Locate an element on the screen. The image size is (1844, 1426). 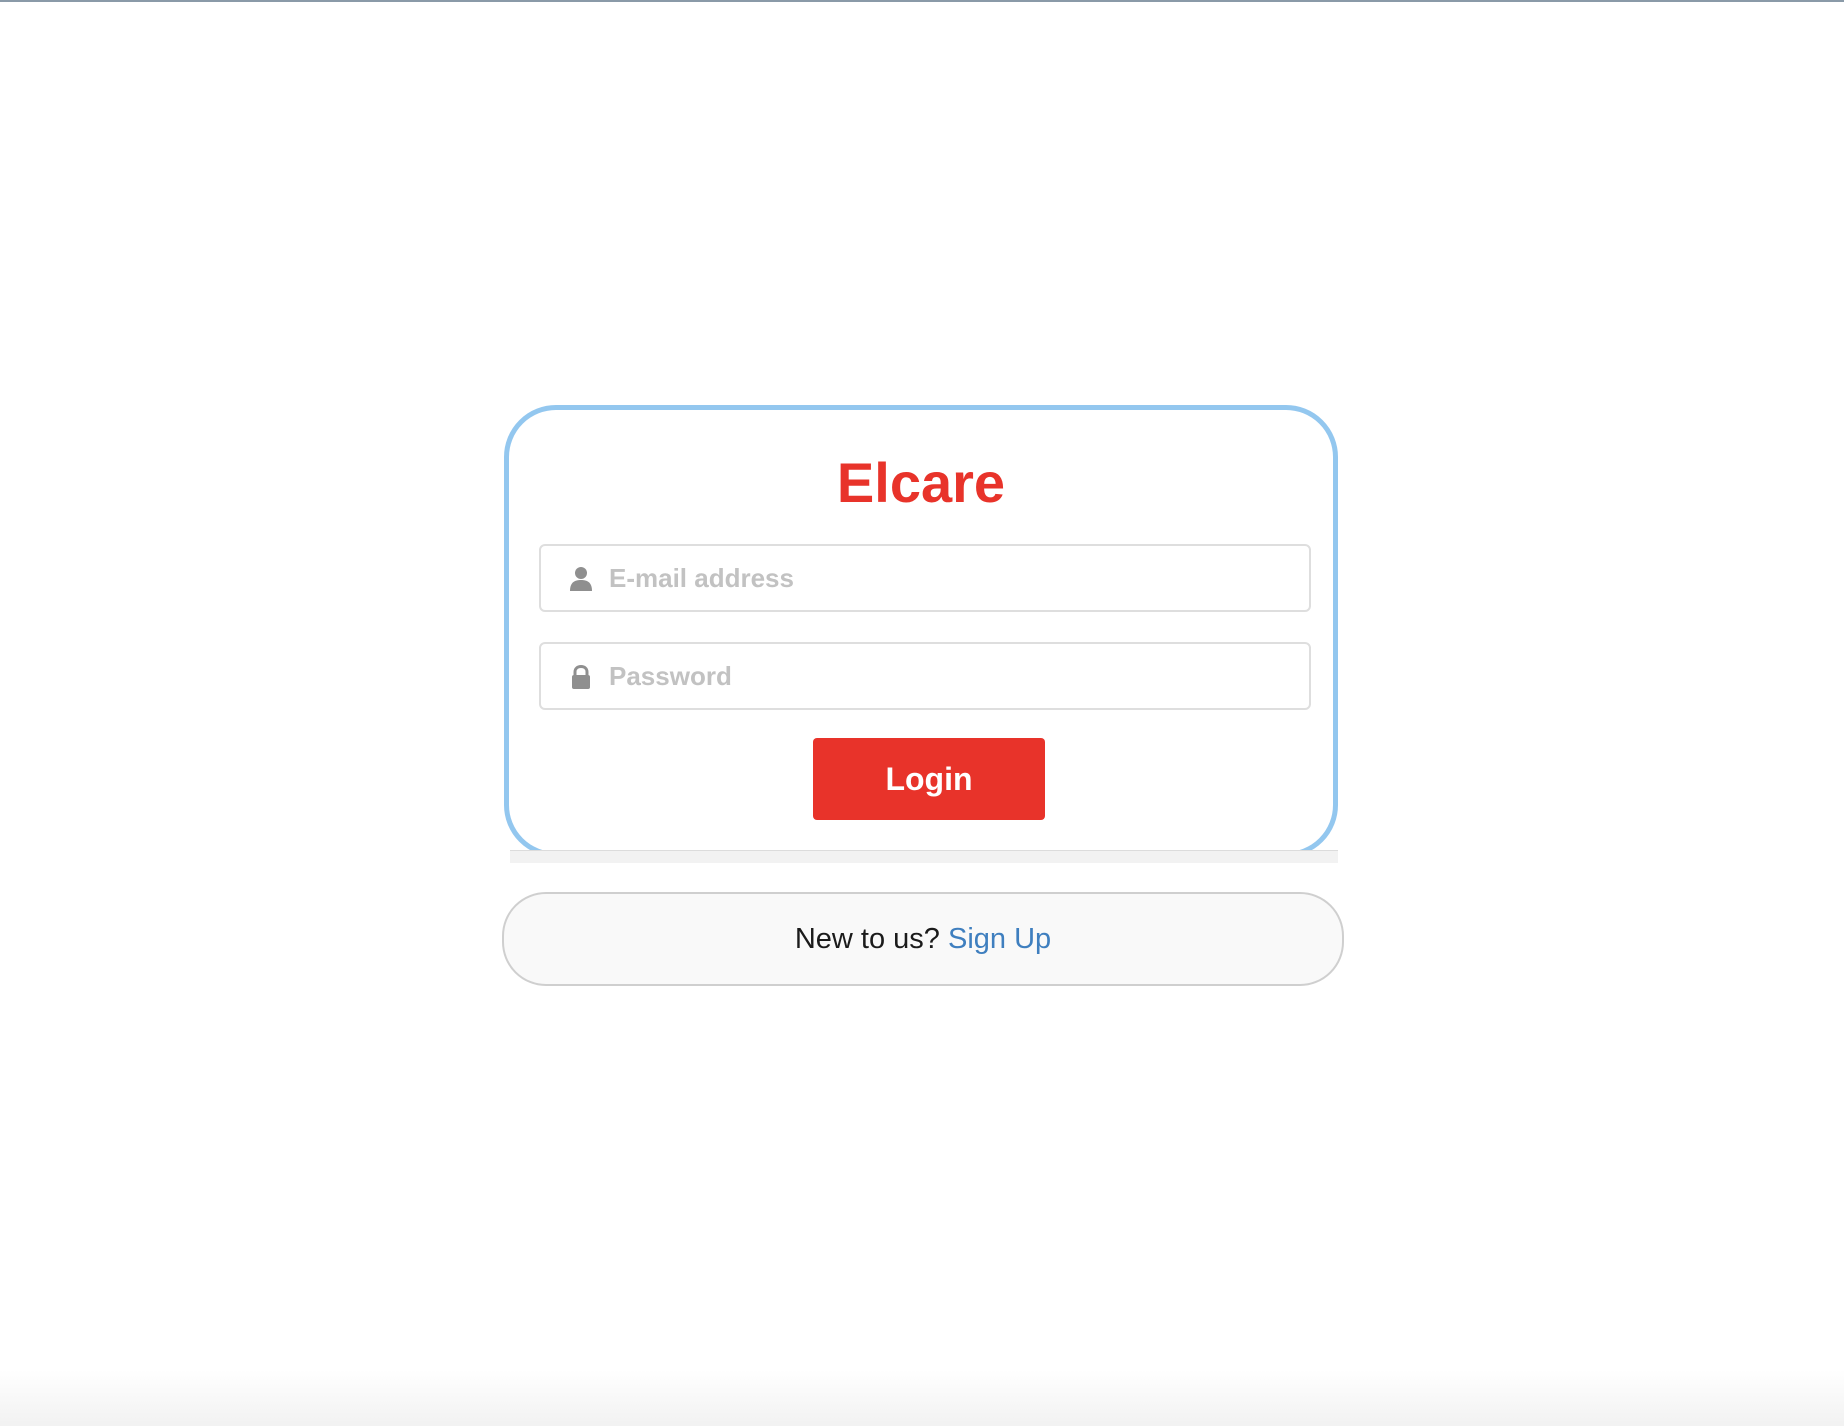
card-divider is located at coordinates (924, 856).